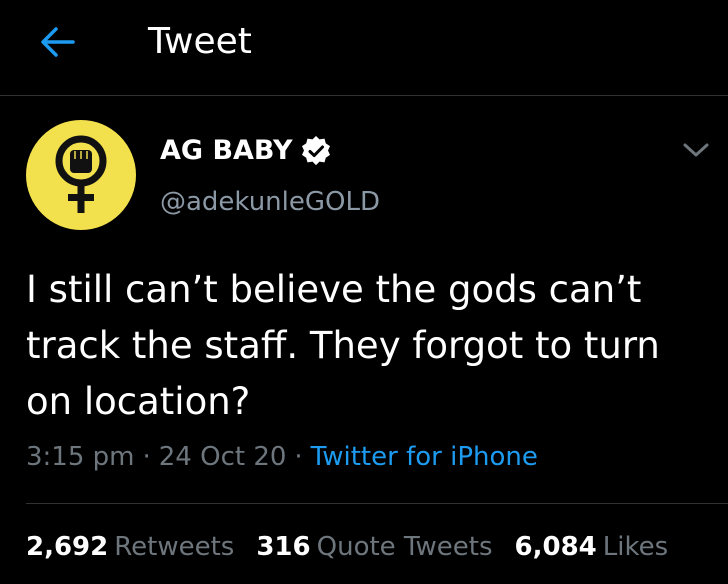 This screenshot has height=584, width=728. Describe the element at coordinates (377, 503) in the screenshot. I see `divider` at that location.